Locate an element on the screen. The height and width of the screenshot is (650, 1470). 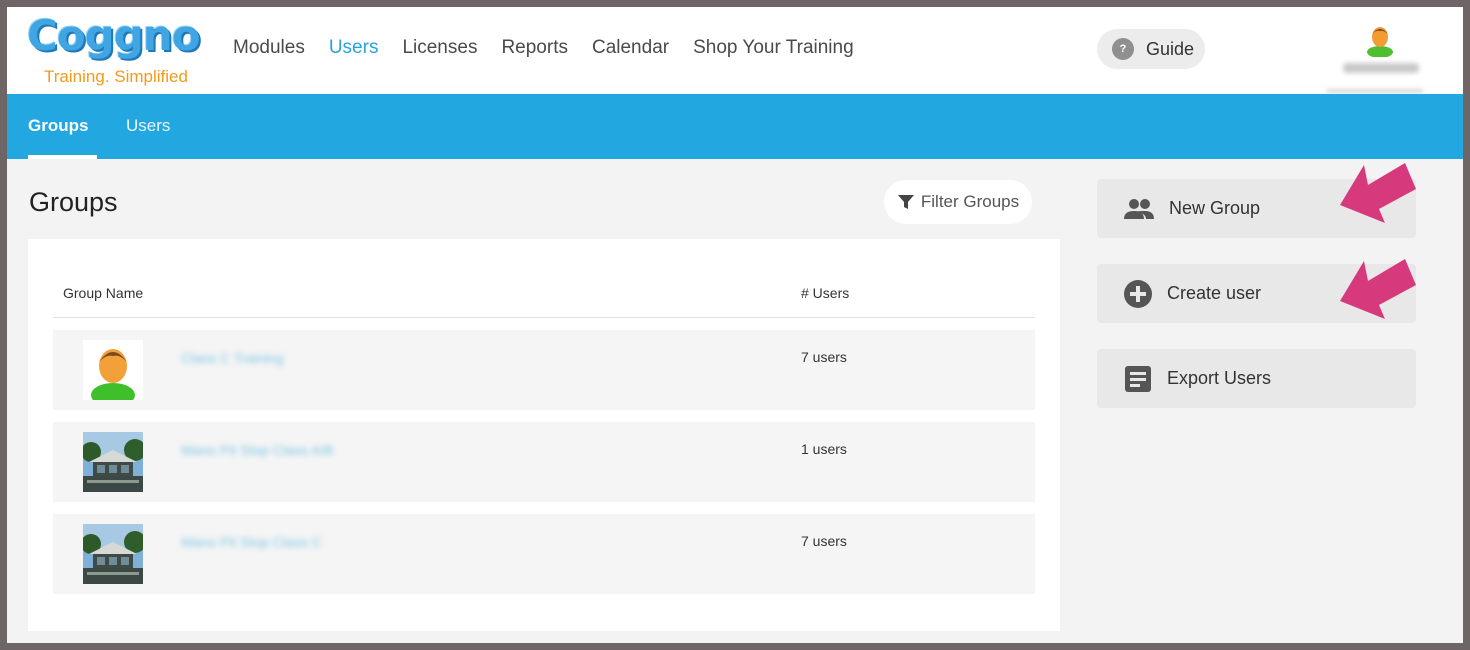
nav-users: Users is located at coordinates (354, 48).